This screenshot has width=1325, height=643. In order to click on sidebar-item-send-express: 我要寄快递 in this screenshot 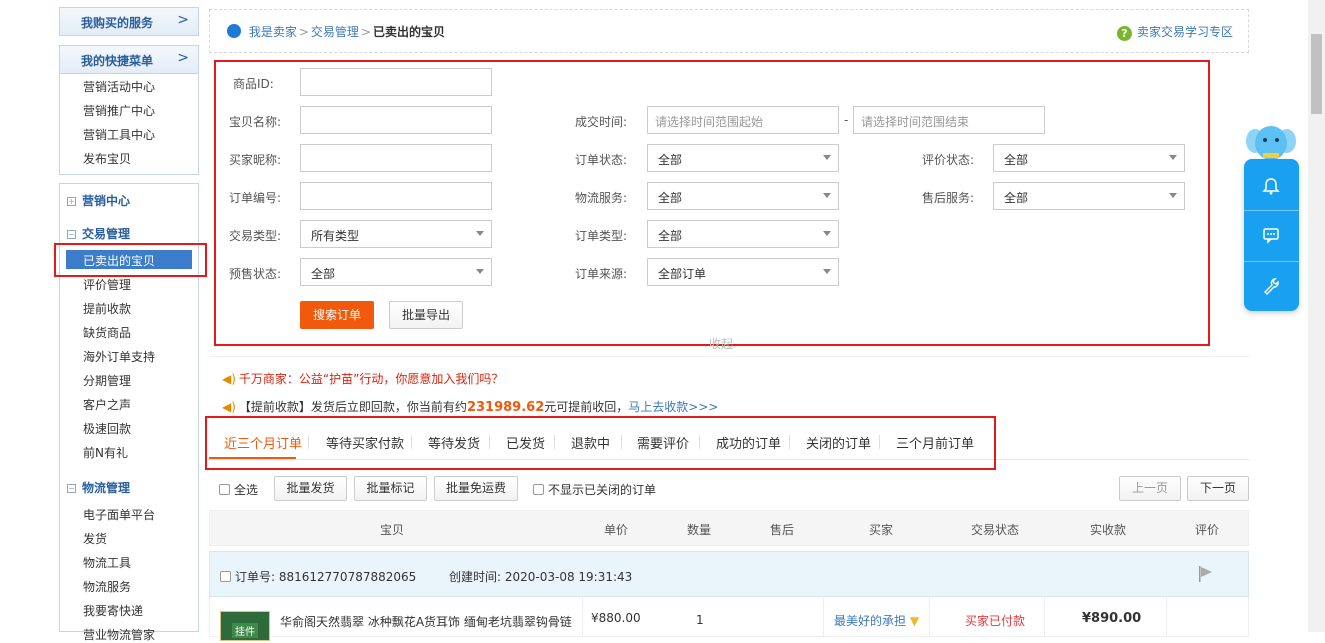, I will do `click(113, 610)`.